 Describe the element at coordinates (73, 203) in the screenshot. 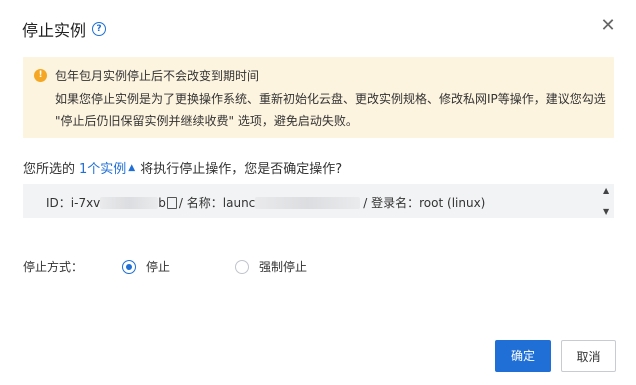

I see `instance-id-prefix: ID：i-7xv` at that location.